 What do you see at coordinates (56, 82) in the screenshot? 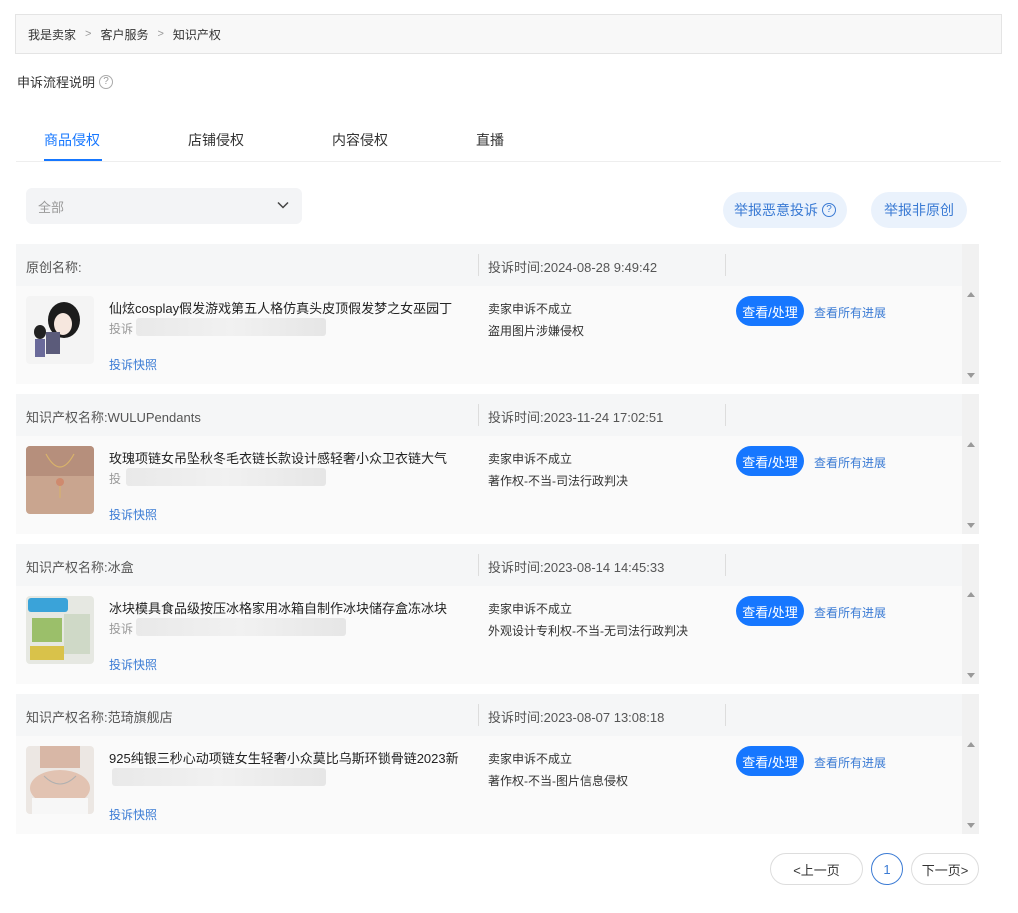
I see `appeal-flow-label: 申诉流程说明` at bounding box center [56, 82].